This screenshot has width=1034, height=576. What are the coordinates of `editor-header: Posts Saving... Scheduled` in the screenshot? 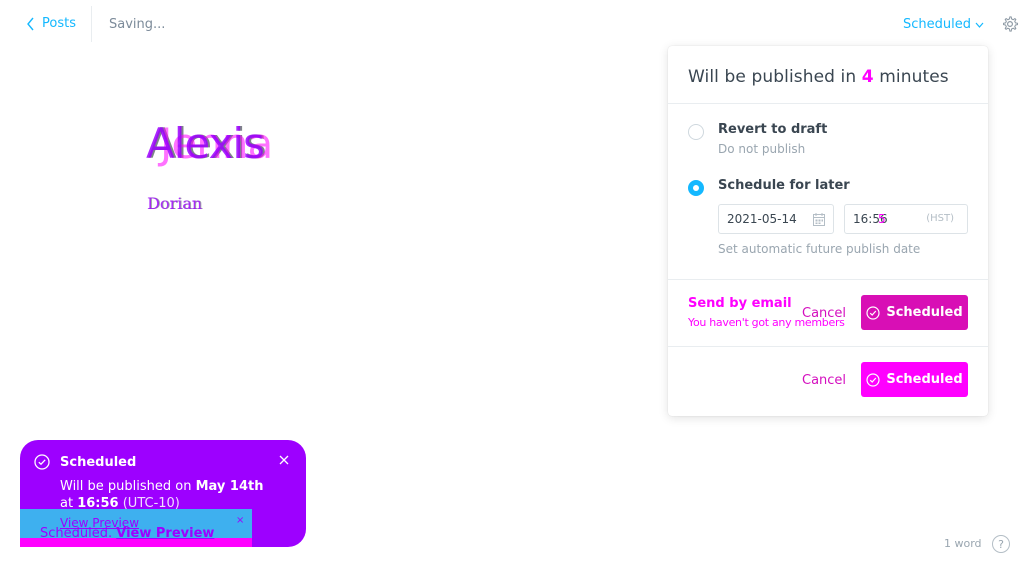 It's located at (517, 25).